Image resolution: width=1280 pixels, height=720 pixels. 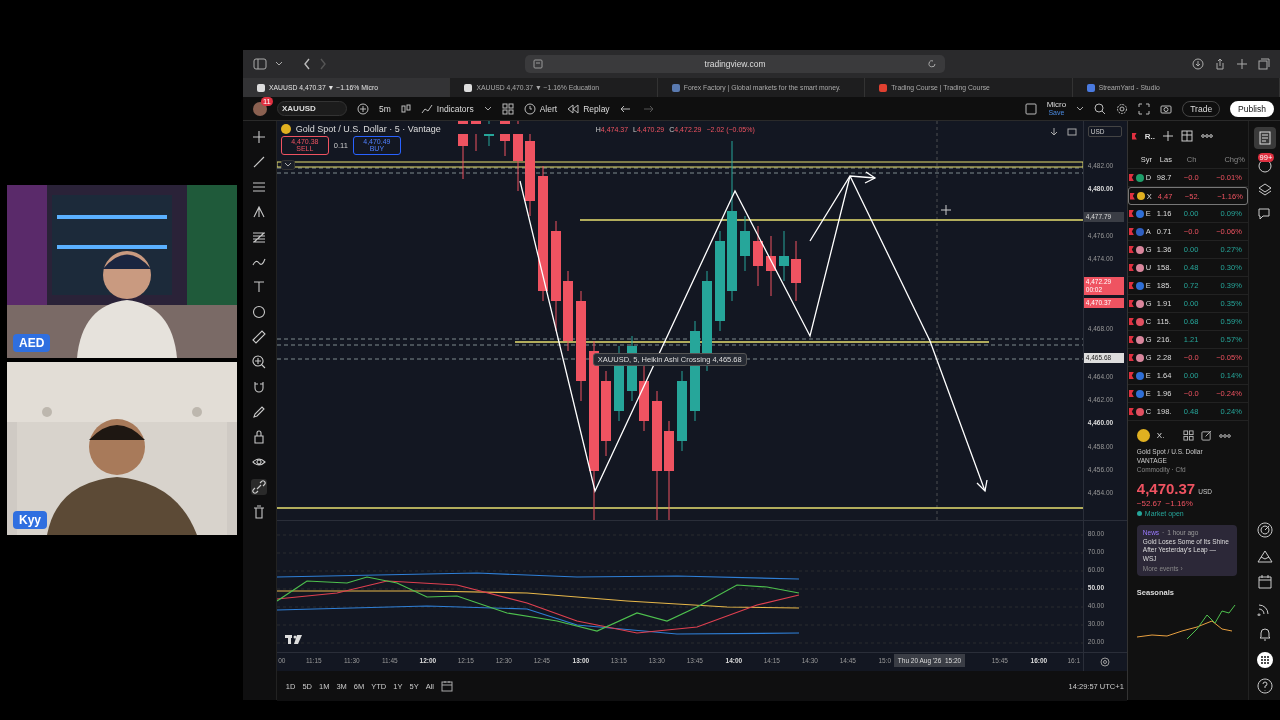 I want to click on smile-icon, so click(x=259, y=312).